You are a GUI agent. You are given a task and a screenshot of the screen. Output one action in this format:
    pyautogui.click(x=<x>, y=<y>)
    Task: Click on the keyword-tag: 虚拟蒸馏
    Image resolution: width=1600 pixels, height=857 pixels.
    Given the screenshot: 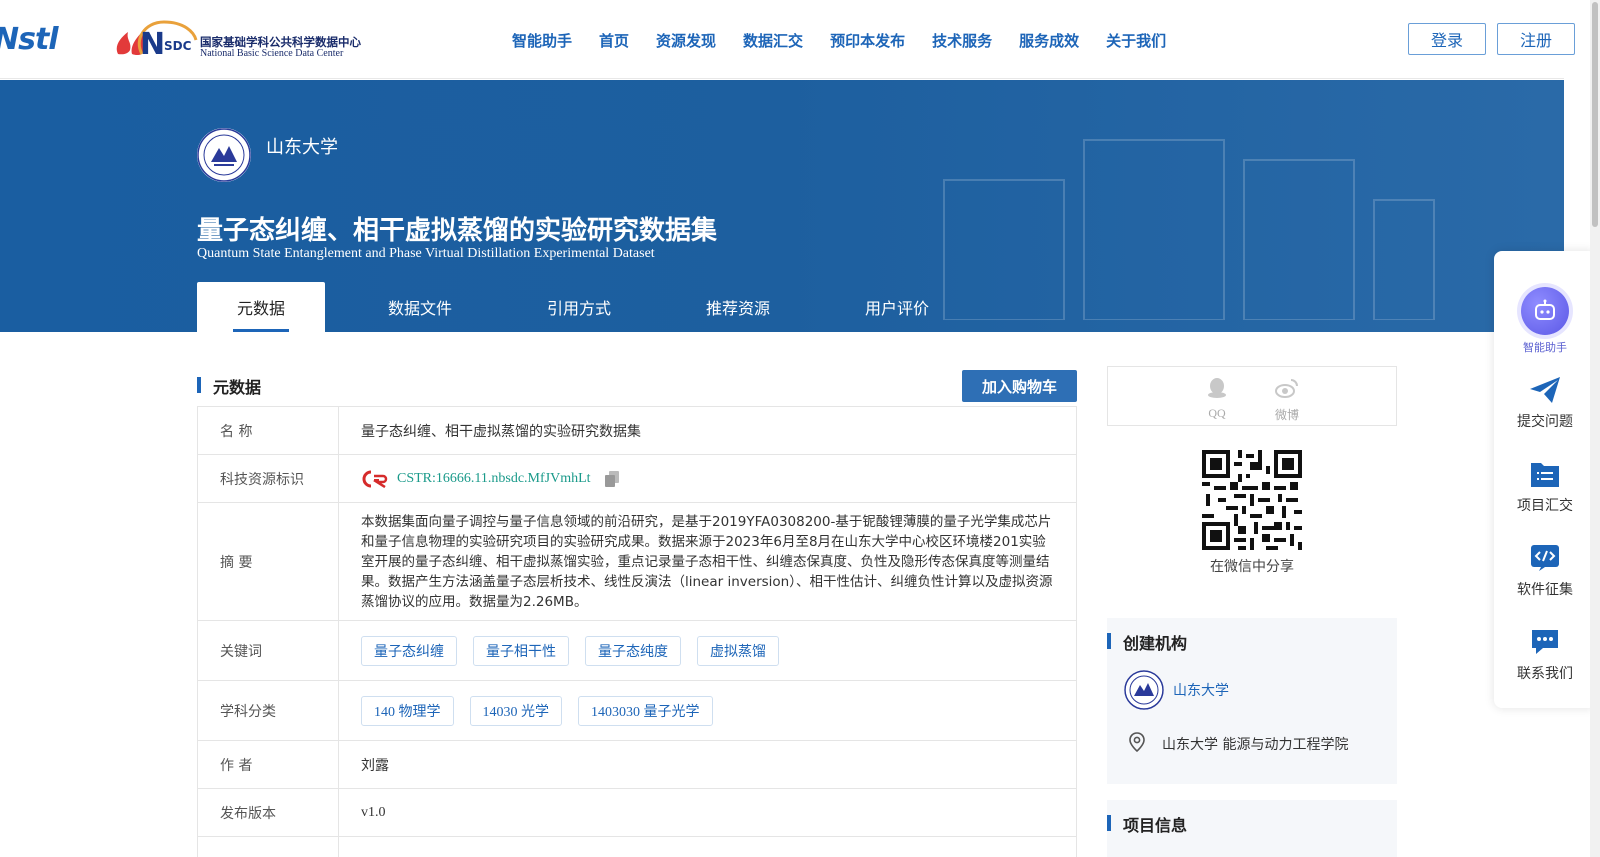 What is the action you would take?
    pyautogui.click(x=738, y=650)
    